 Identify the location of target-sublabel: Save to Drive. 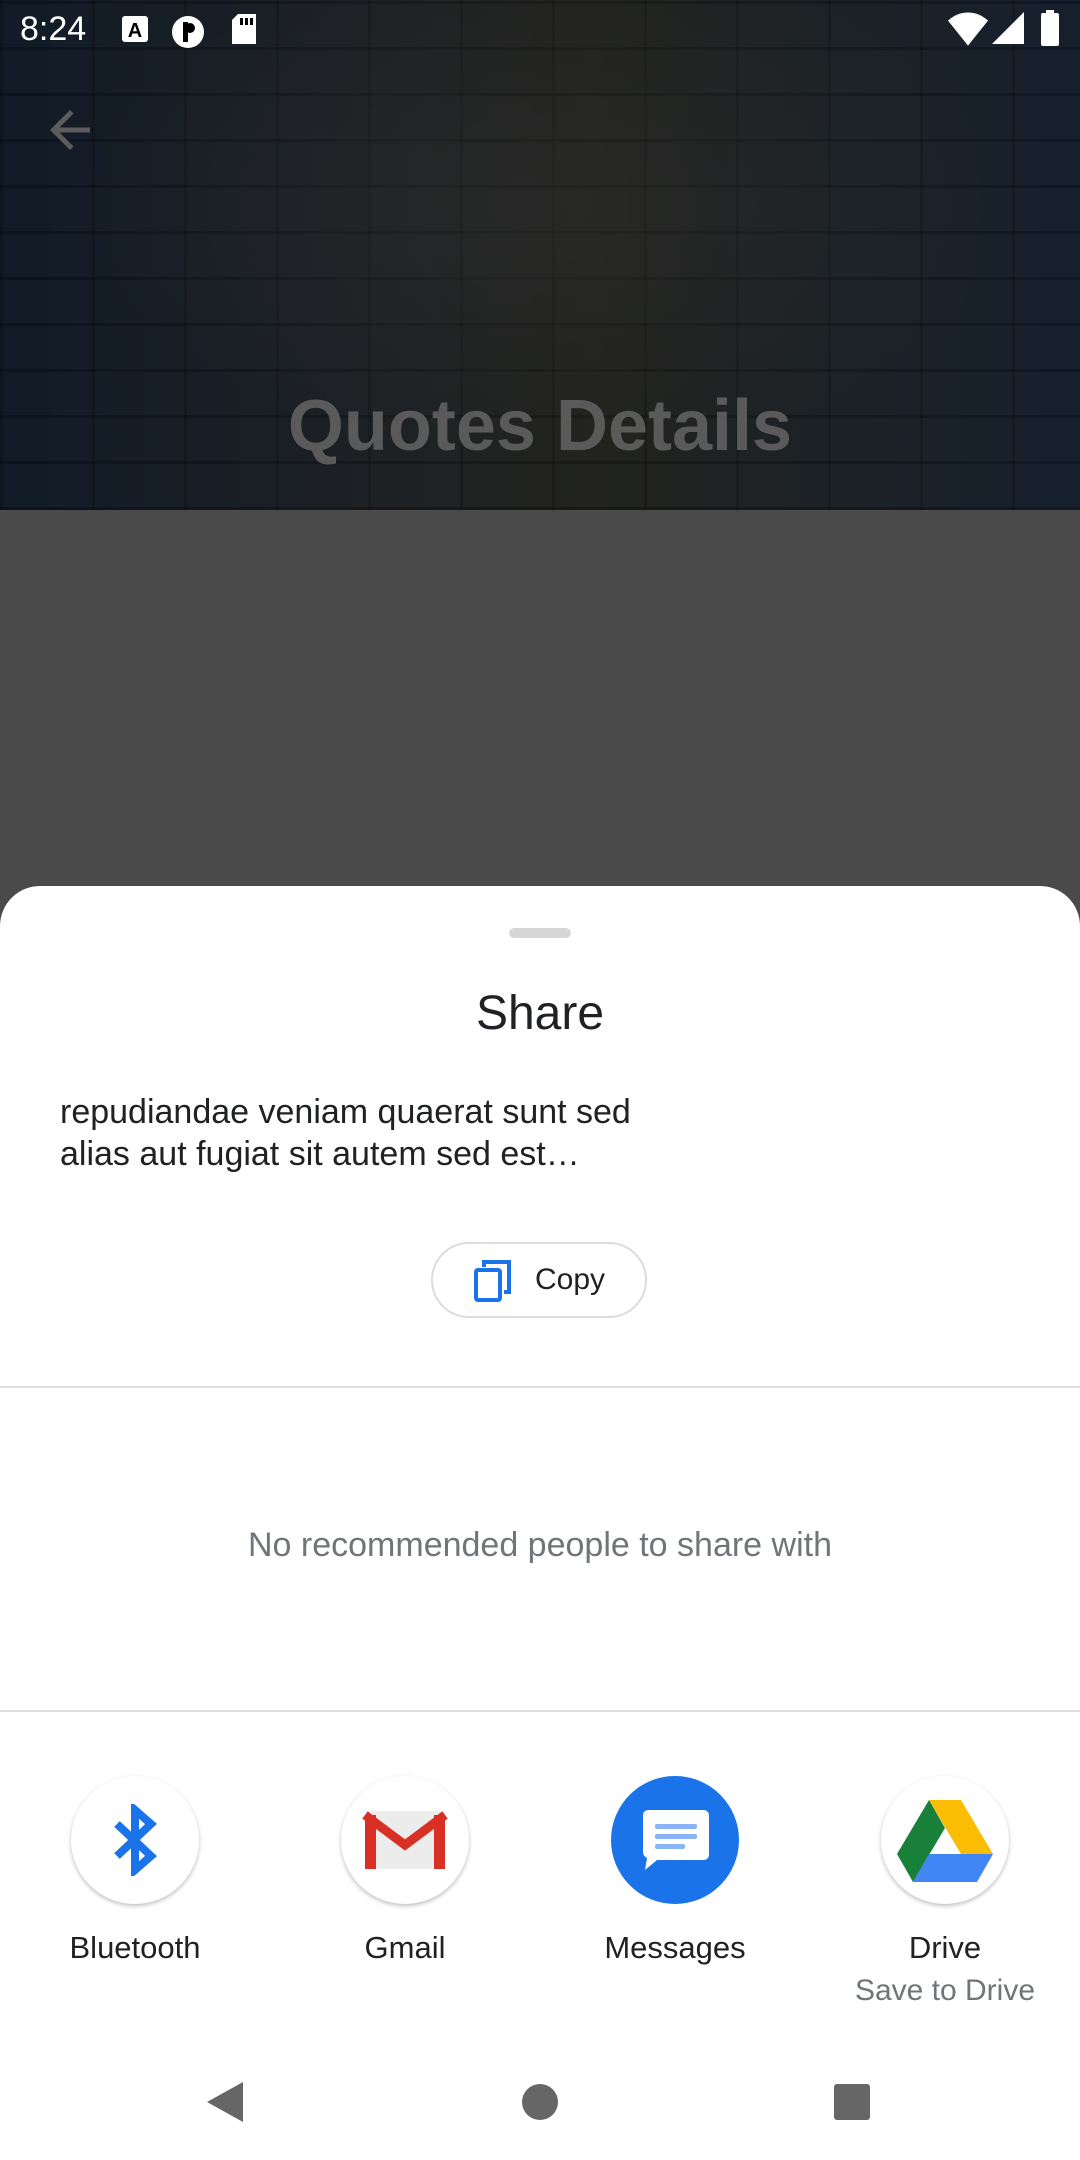
(945, 1990).